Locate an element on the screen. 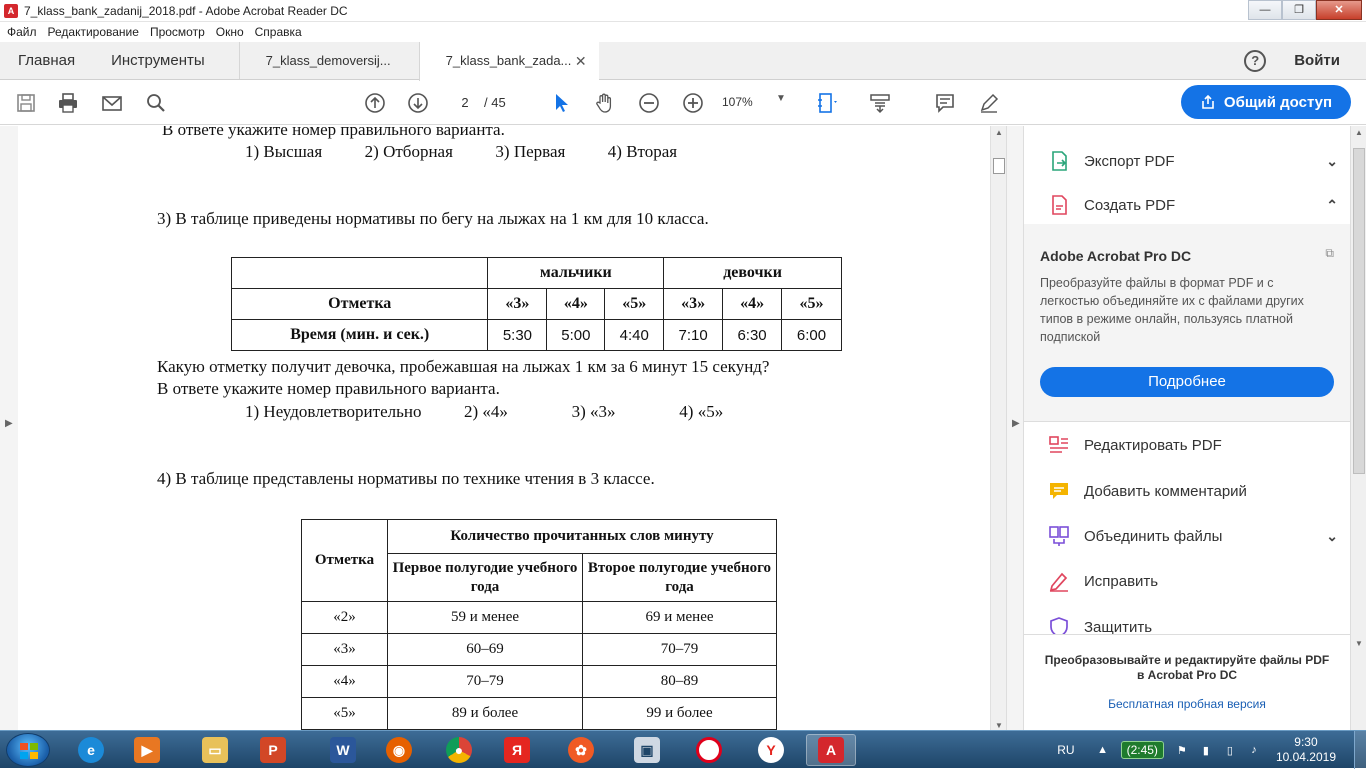 Image resolution: width=1366 pixels, height=769 pixels. toolbar: / 45 107% ▼ Общий доступ is located at coordinates (683, 103).